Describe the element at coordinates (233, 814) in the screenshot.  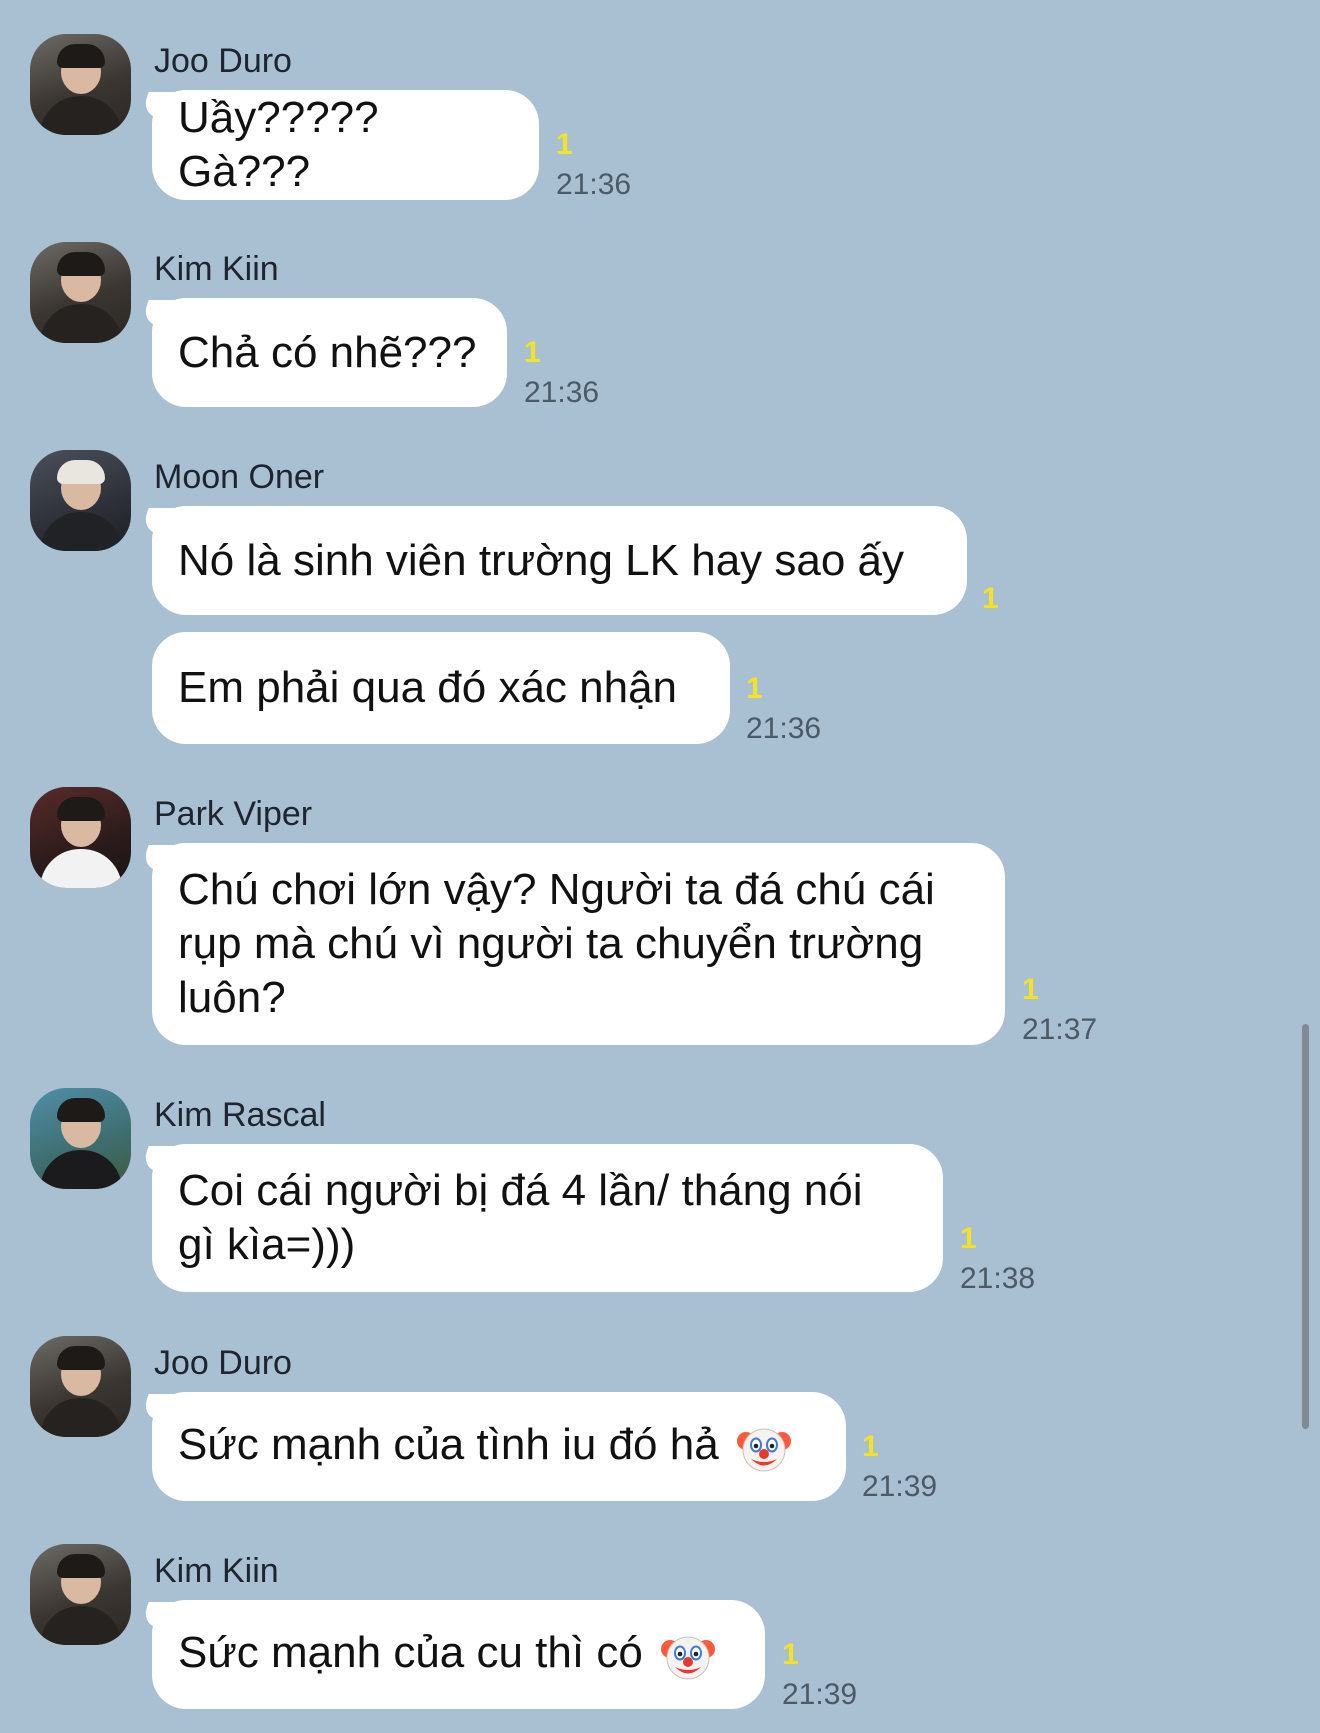
I see `sender-name: Park Viper` at that location.